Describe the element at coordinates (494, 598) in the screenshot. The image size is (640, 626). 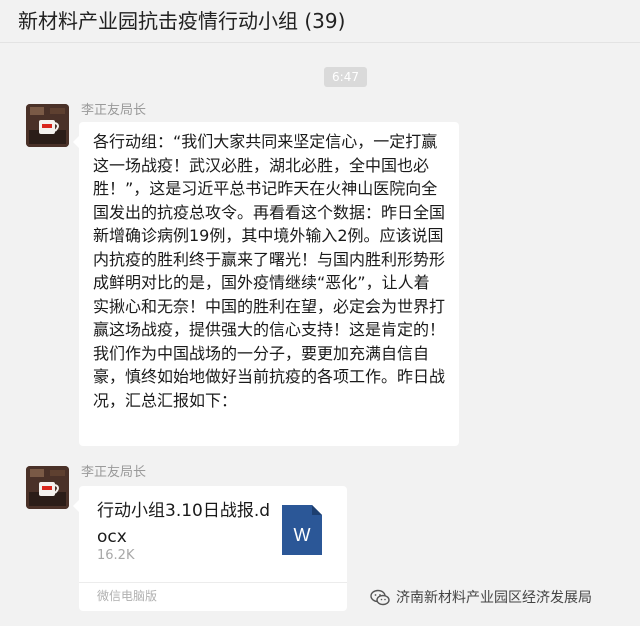
I see `watermark-text: 济南新材料产业园区经济发展局` at that location.